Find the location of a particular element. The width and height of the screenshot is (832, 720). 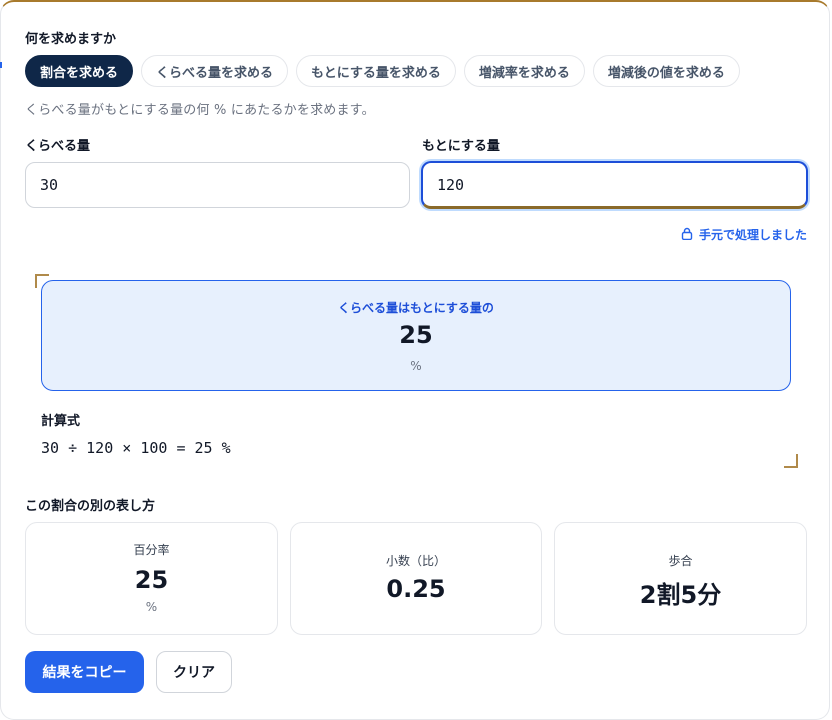

percentage-unit: % is located at coordinates (151, 607).